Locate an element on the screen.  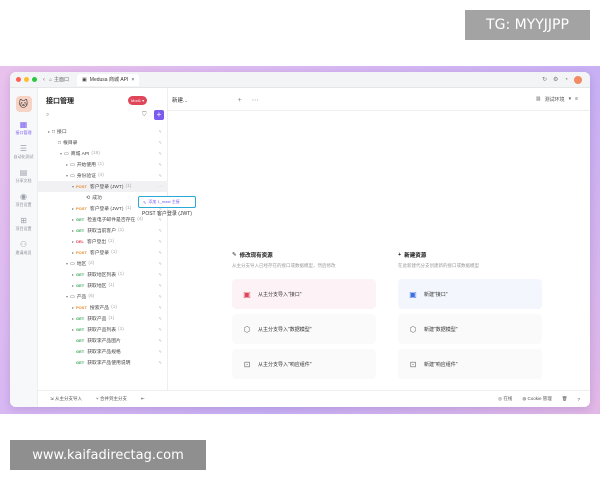
notification-icon: ◔ is located at coordinates (566, 80).